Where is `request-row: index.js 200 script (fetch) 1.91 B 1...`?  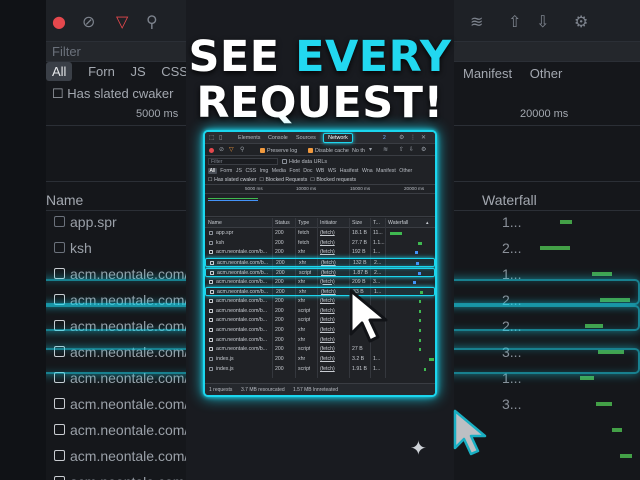
request-row: index.js 200 script (fetch) 1.91 B 1... is located at coordinates (320, 369).